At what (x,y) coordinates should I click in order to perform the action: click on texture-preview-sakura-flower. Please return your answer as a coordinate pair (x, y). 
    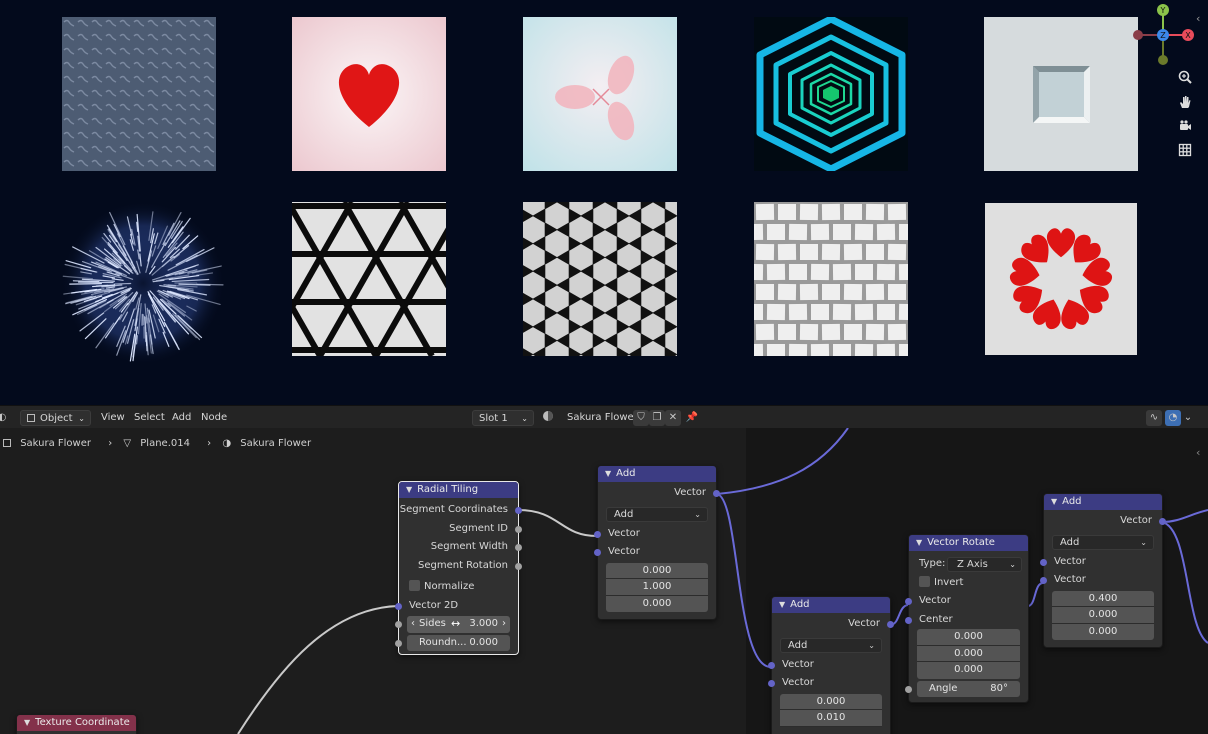
    Looking at the image, I should click on (600, 94).